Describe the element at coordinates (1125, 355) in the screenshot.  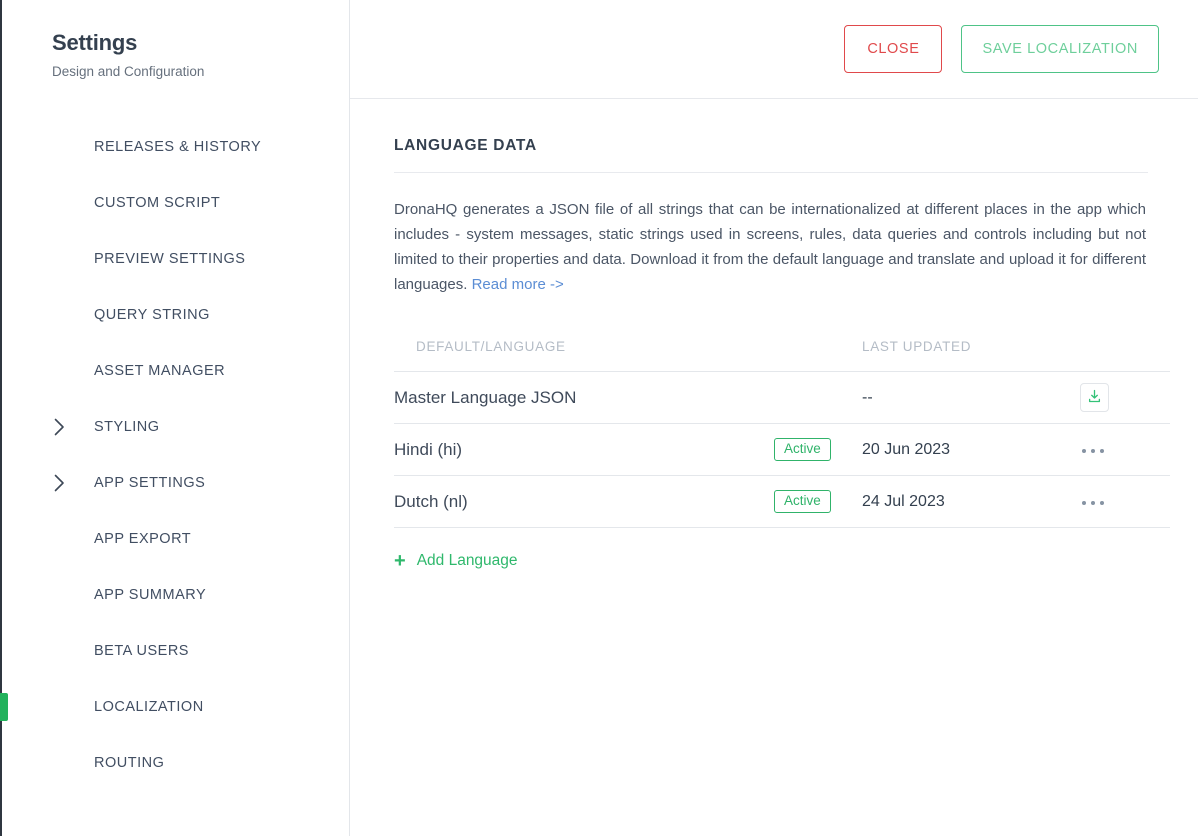
I see `column-header-actions` at that location.